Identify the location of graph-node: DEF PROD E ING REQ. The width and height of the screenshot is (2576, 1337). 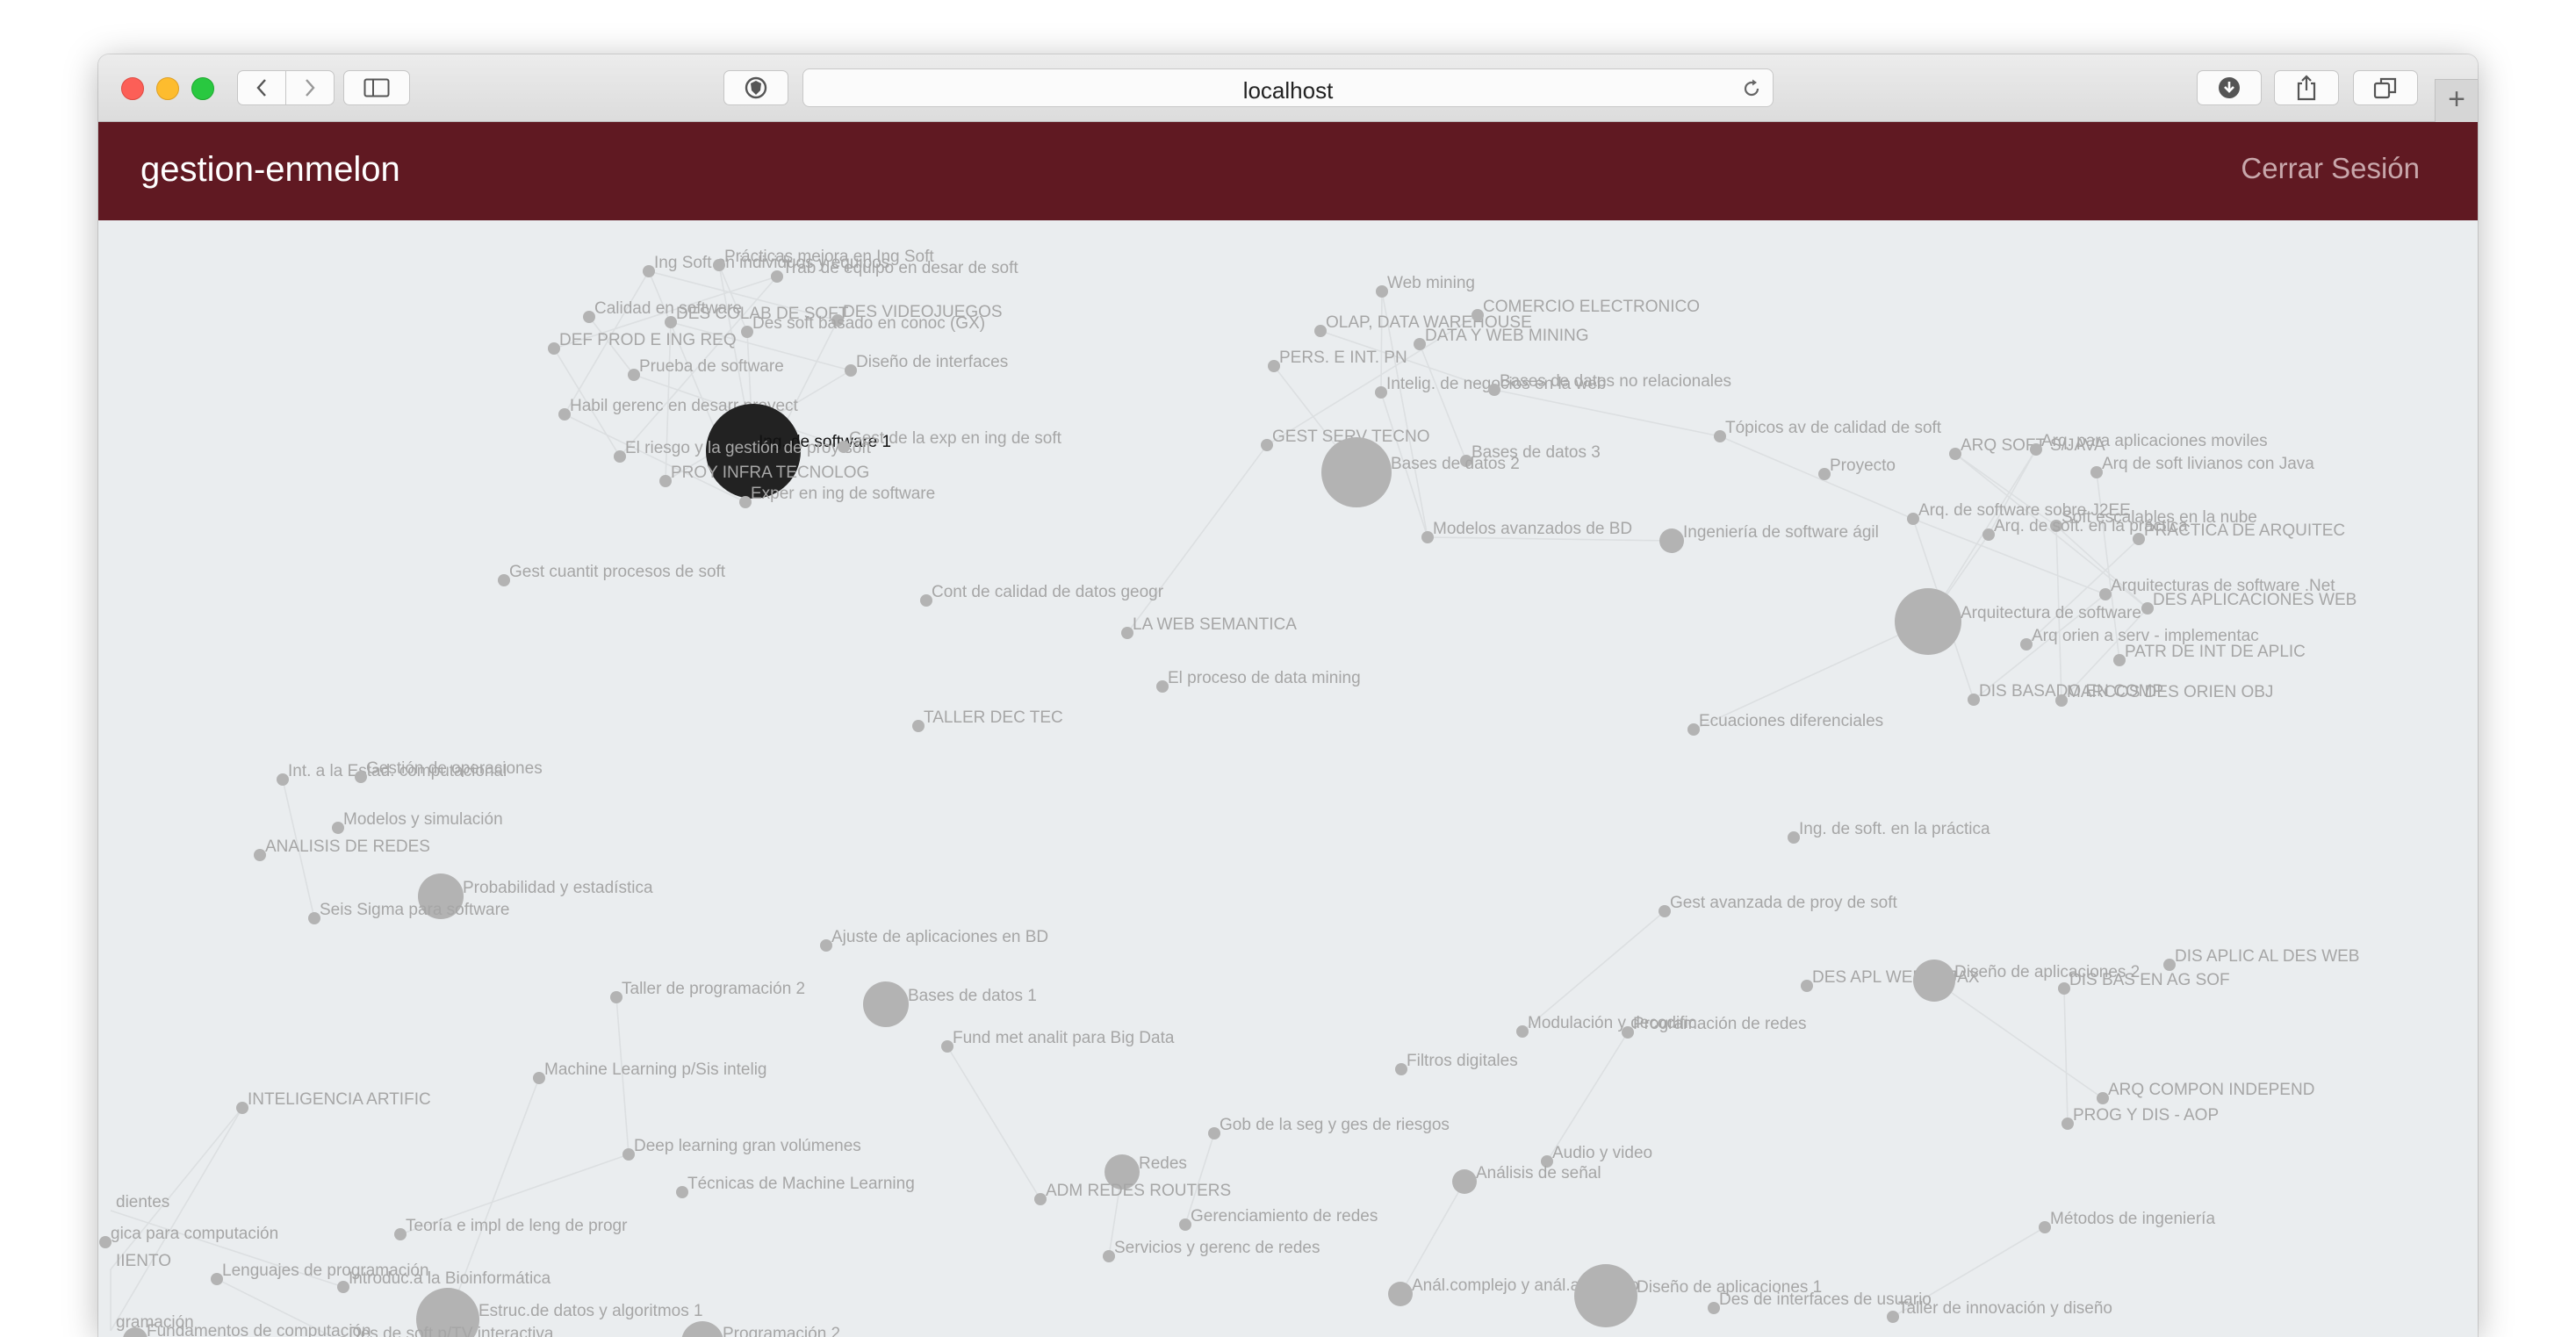
(642, 343).